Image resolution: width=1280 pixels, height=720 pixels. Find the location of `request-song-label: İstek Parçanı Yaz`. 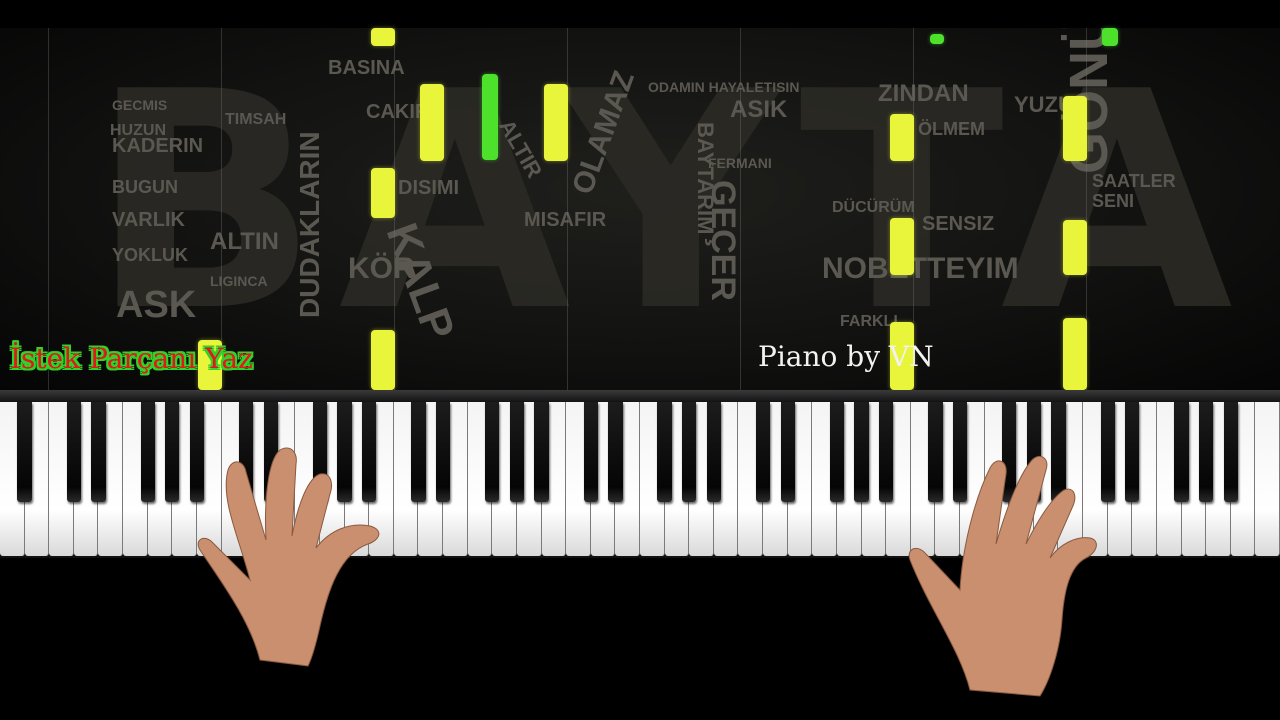

request-song-label: İstek Parçanı Yaz is located at coordinates (131, 358).